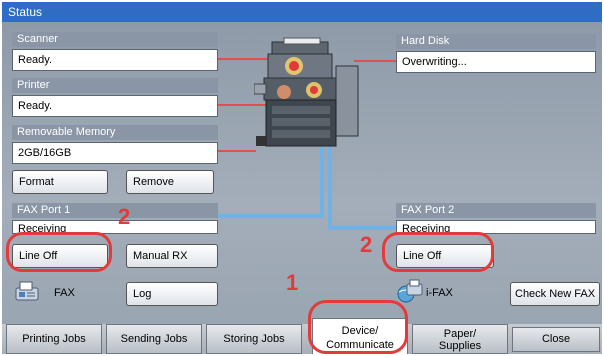 The height and width of the screenshot is (356, 604). Describe the element at coordinates (60, 182) in the screenshot. I see `format-button: Format` at that location.